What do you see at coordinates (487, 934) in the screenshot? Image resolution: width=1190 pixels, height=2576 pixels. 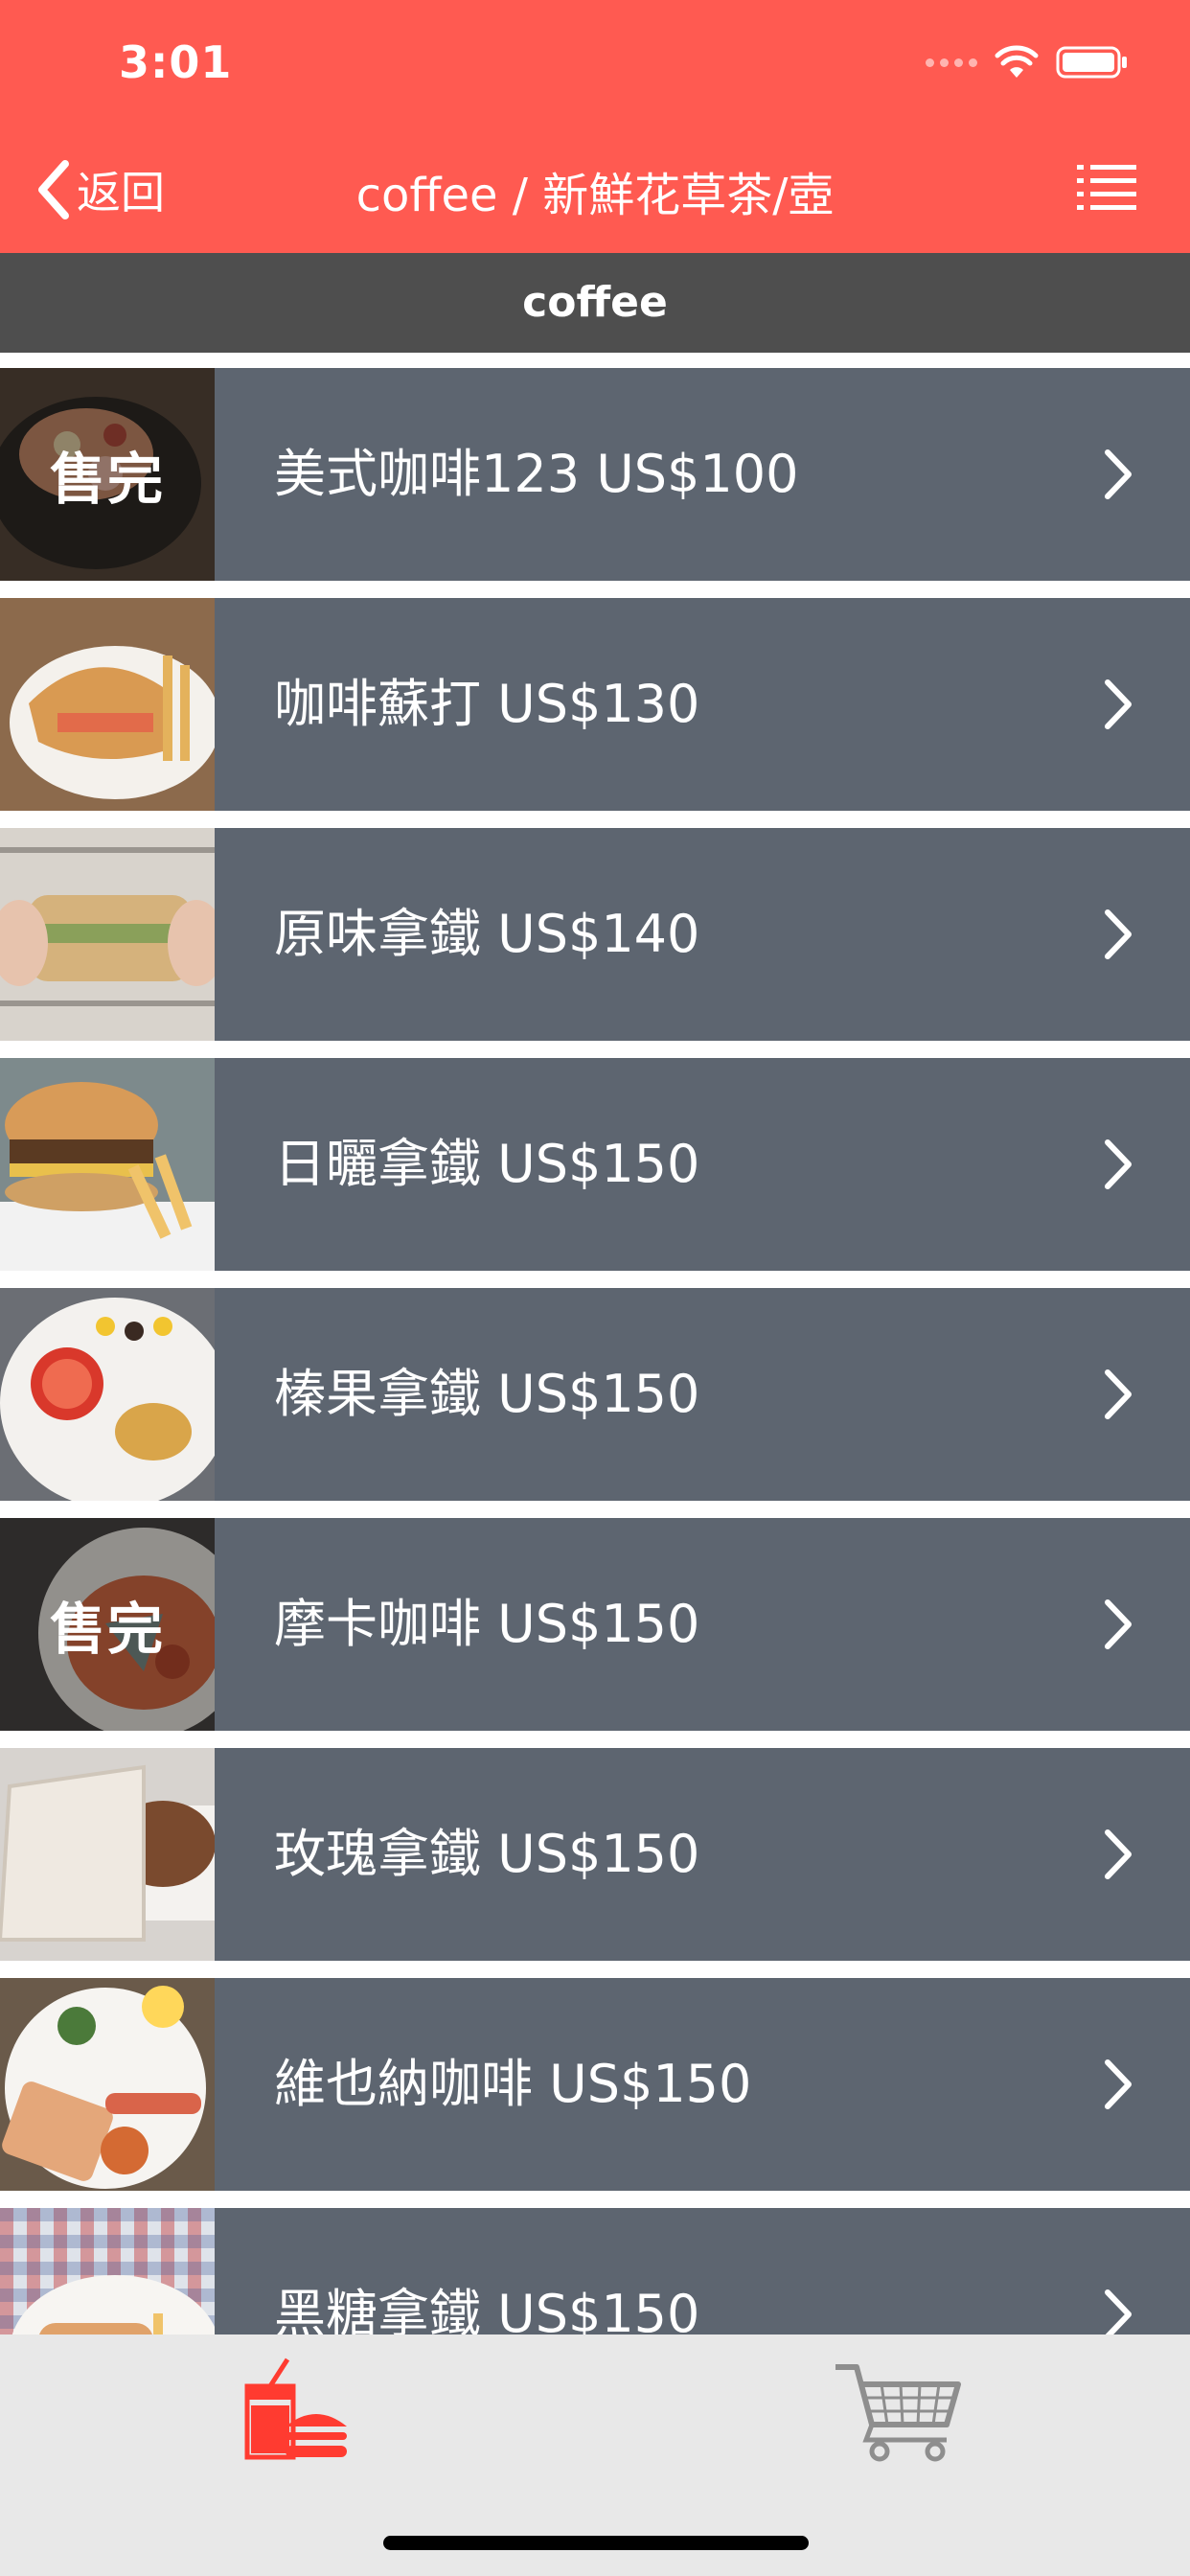 I see `menu-item-label: 原味拿鐵 US$140` at bounding box center [487, 934].